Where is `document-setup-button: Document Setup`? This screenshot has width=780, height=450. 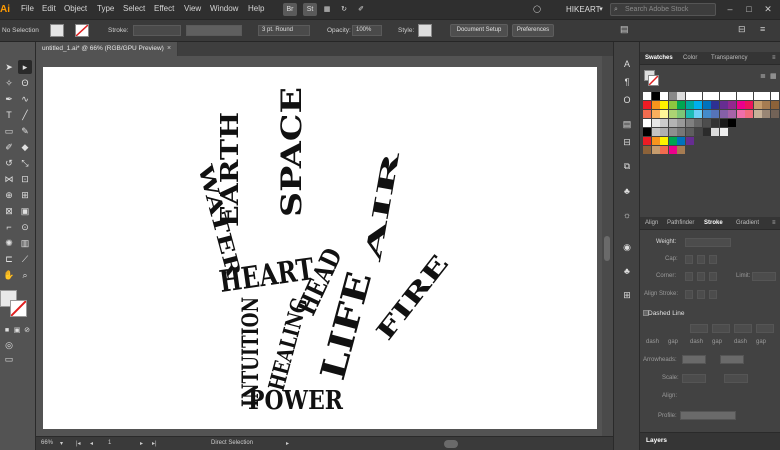
document-setup-button: Document Setup is located at coordinates (479, 30).